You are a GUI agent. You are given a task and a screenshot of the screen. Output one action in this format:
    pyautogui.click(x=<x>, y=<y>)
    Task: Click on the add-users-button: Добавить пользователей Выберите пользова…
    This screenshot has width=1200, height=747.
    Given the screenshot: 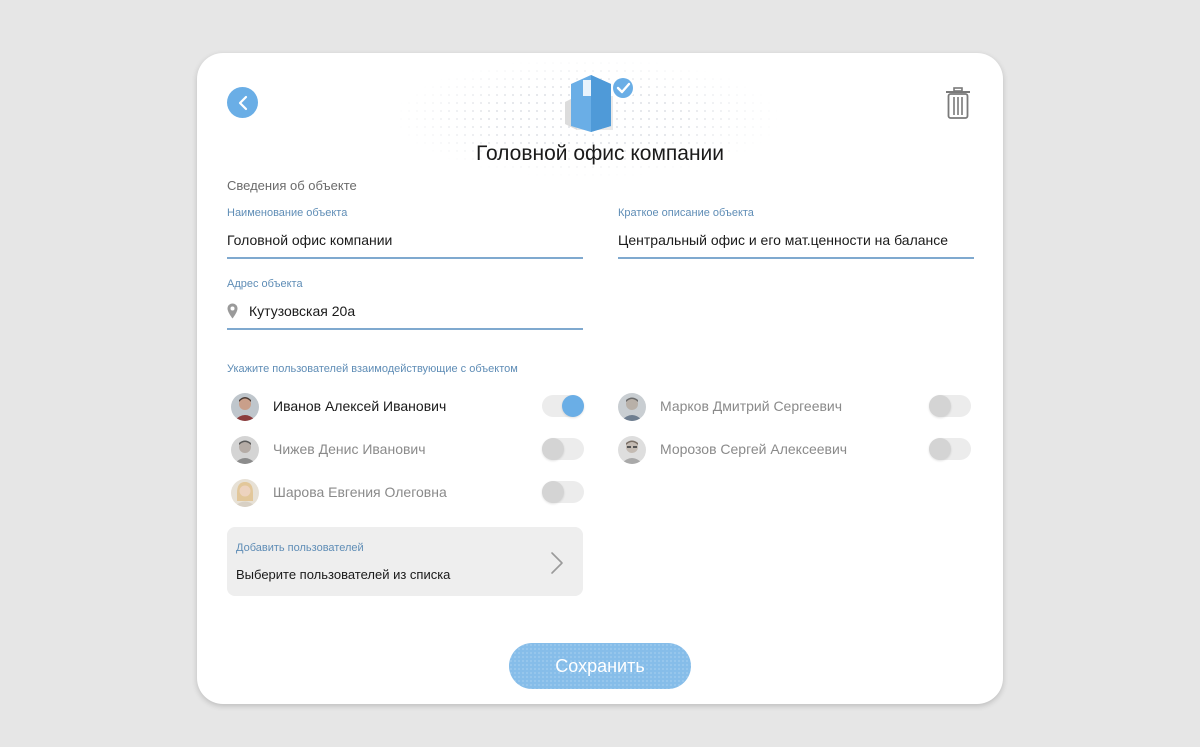 What is the action you would take?
    pyautogui.click(x=405, y=561)
    